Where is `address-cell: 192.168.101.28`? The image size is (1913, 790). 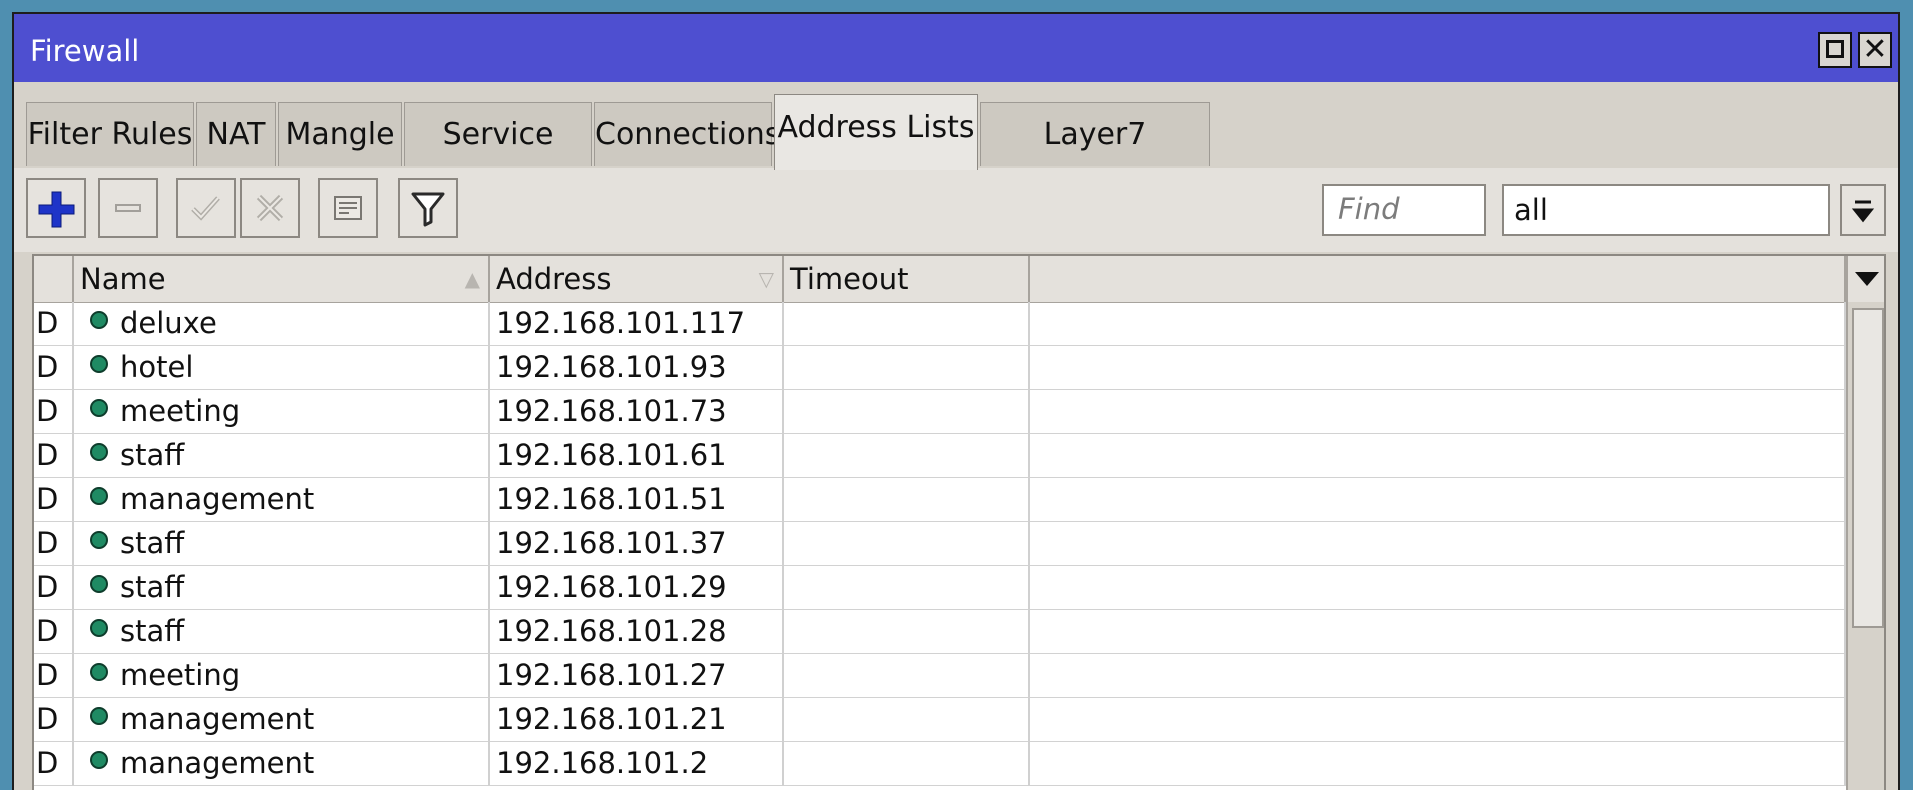 address-cell: 192.168.101.28 is located at coordinates (637, 632).